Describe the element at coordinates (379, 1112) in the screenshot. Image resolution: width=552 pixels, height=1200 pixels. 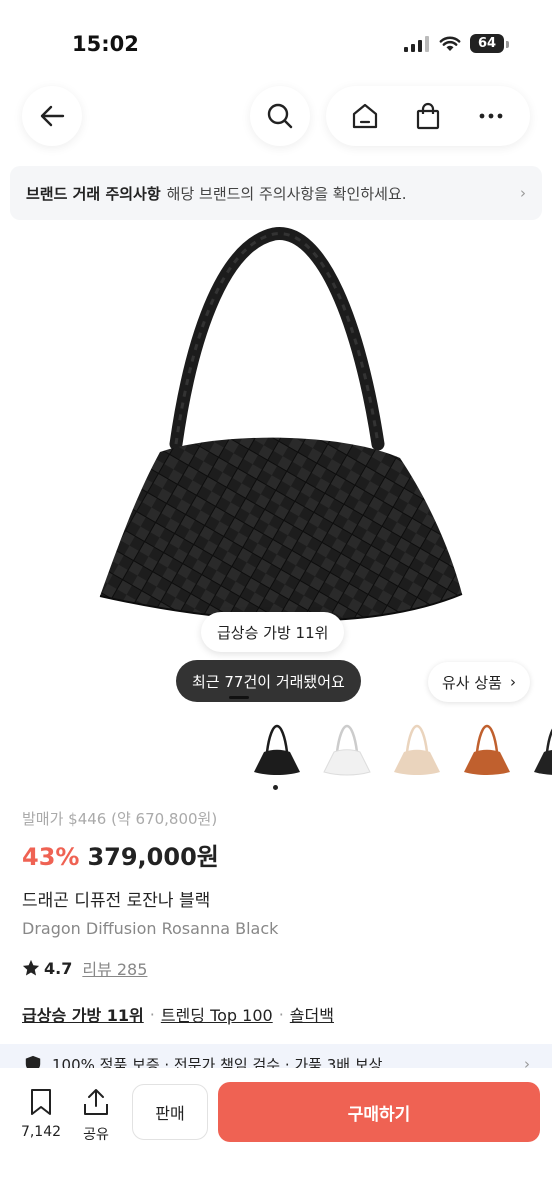
I see `buy-button: 구매하기` at that location.